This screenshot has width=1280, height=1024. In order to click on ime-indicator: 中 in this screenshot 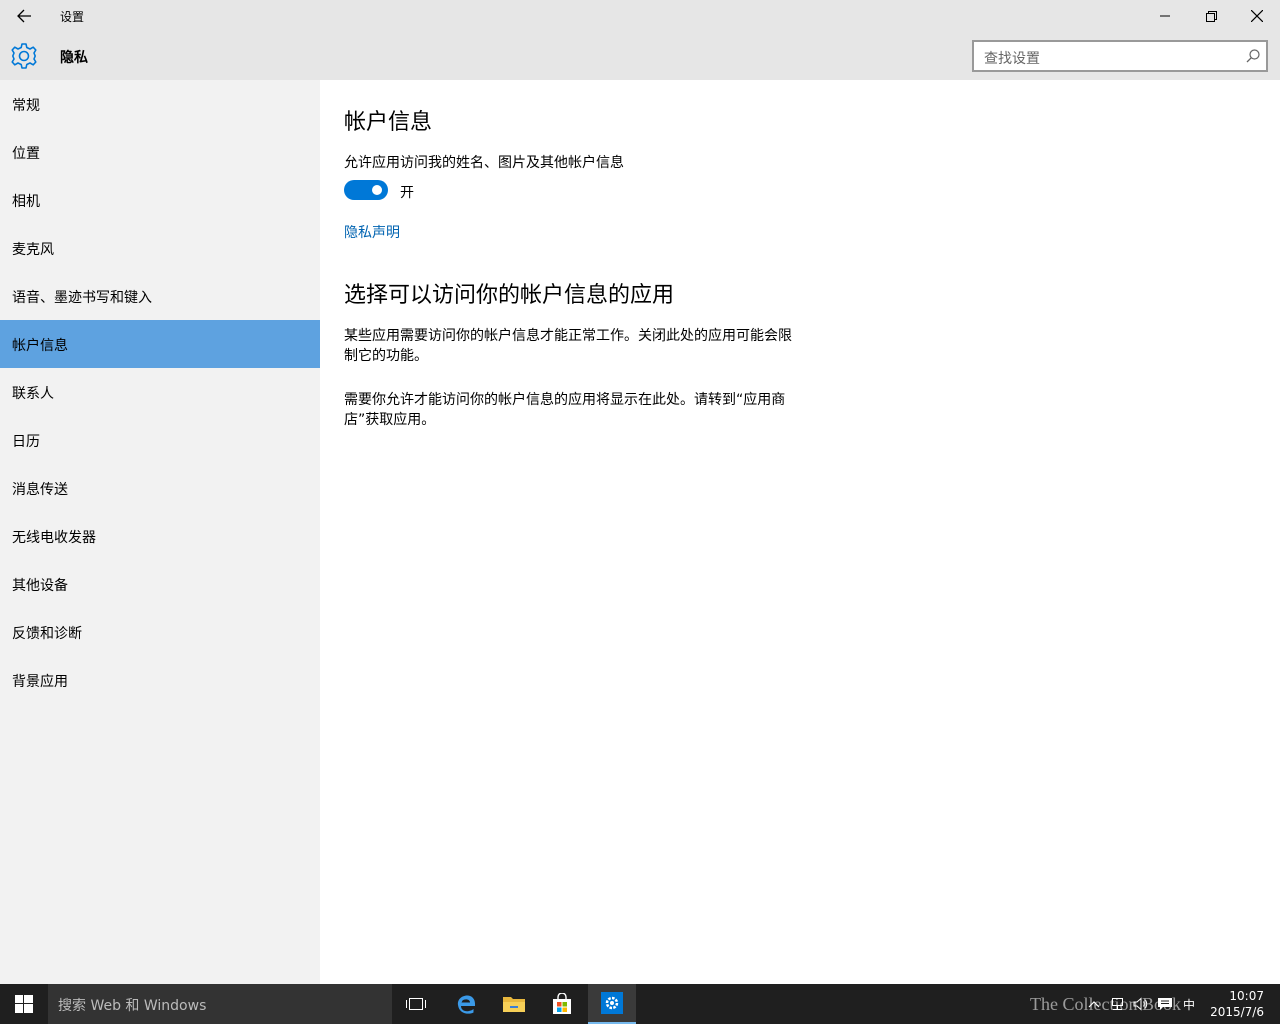, I will do `click(1189, 1004)`.